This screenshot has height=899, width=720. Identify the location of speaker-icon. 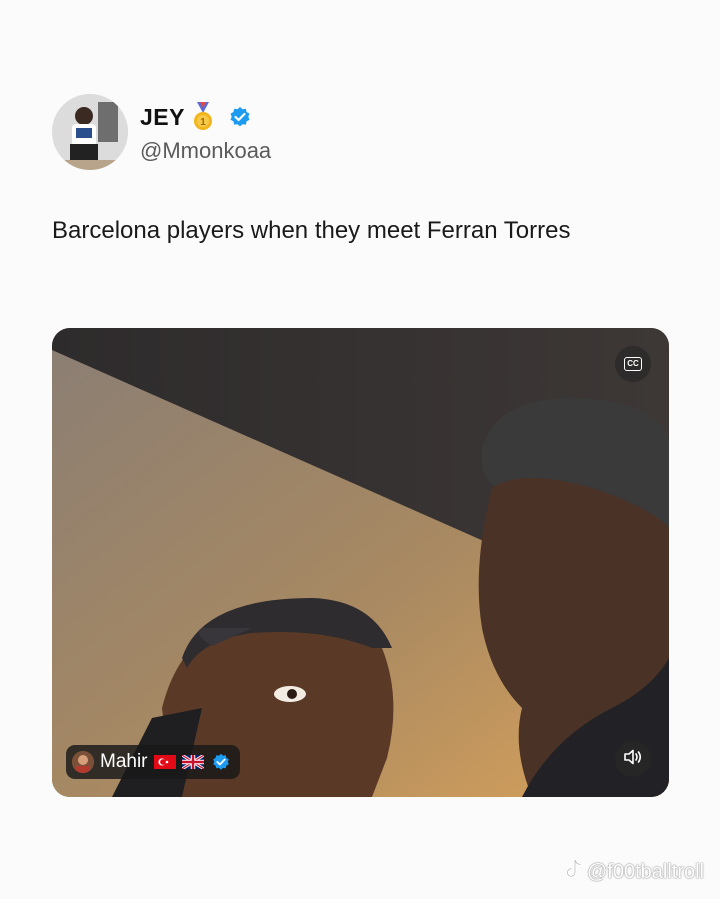
(633, 759).